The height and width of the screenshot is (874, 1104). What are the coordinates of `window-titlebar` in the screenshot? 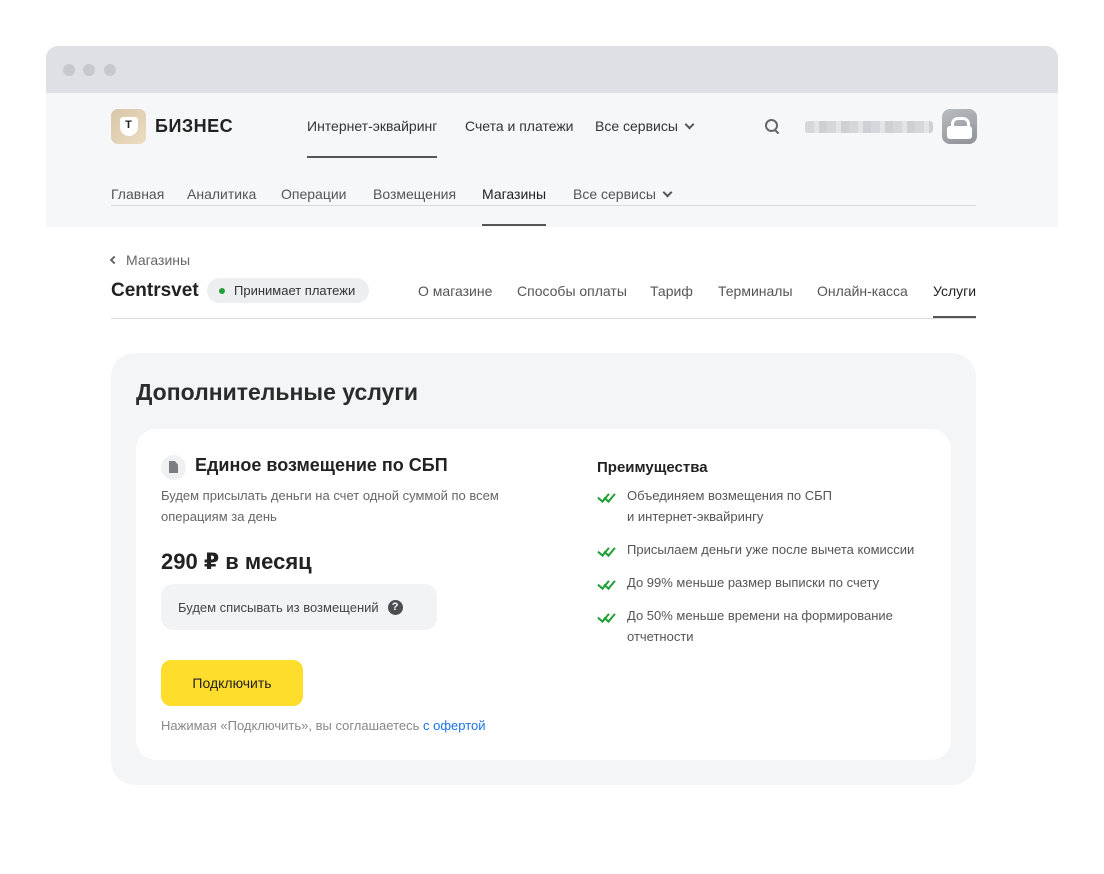 It's located at (552, 69).